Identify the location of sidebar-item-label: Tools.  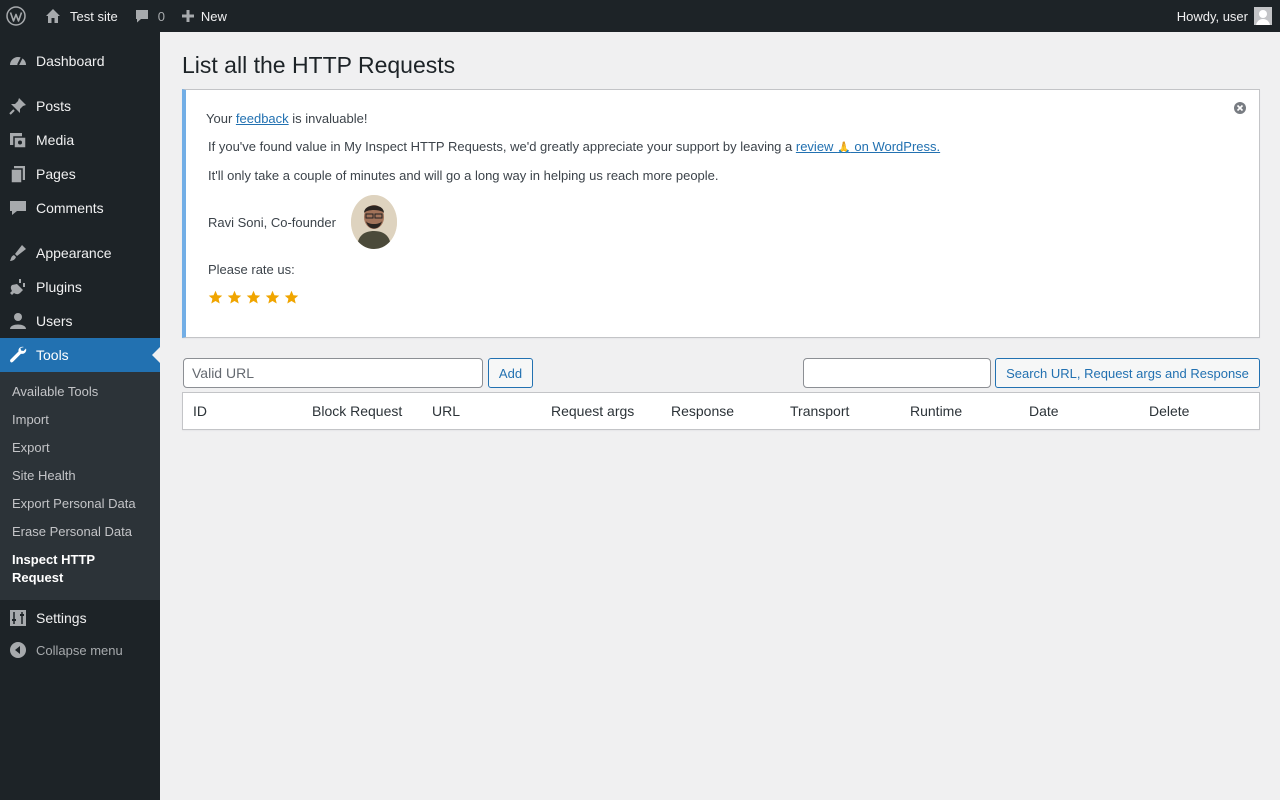
(52, 355).